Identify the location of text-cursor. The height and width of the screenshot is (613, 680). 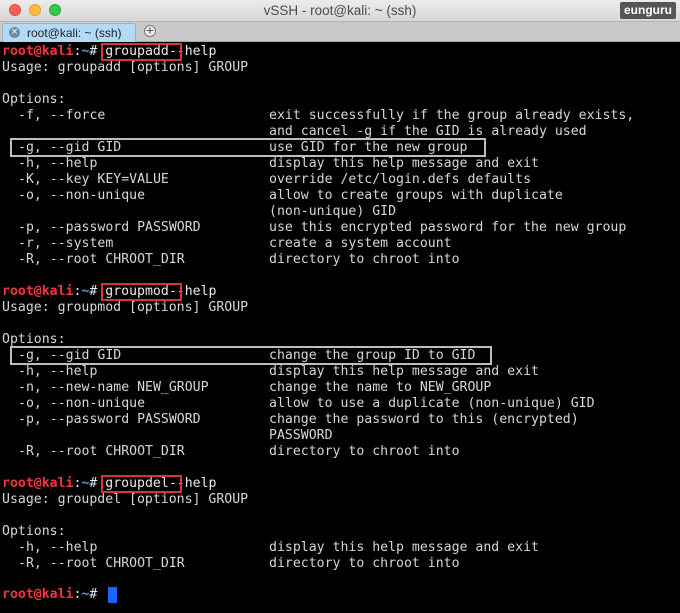
(112, 595).